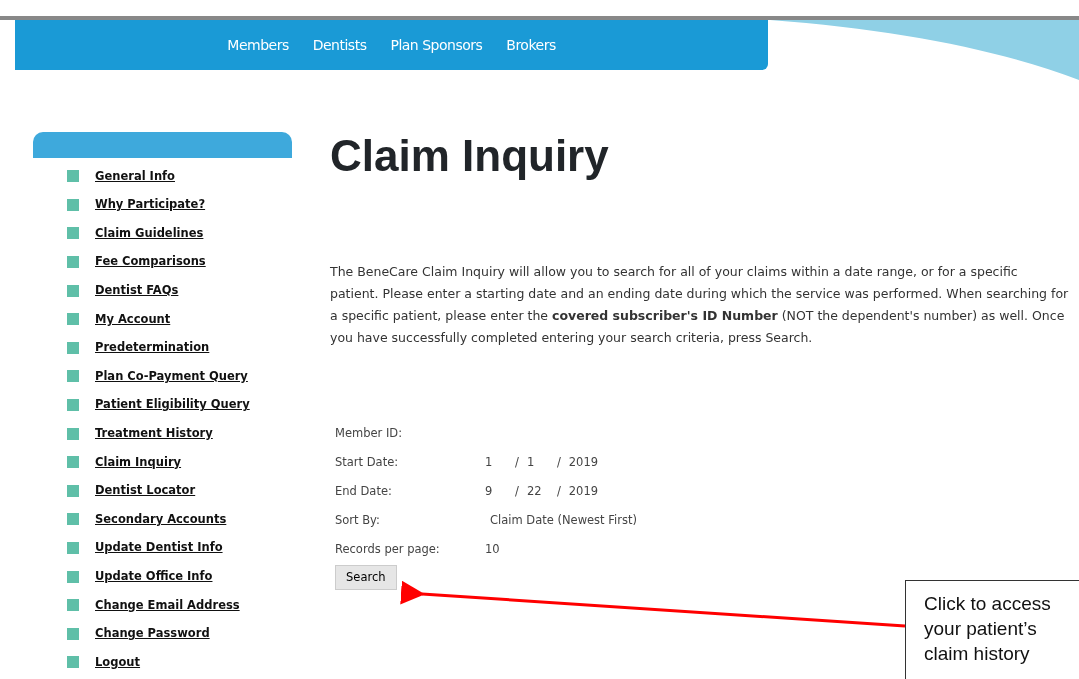  What do you see at coordinates (366, 577) in the screenshot?
I see `search-button: Search` at bounding box center [366, 577].